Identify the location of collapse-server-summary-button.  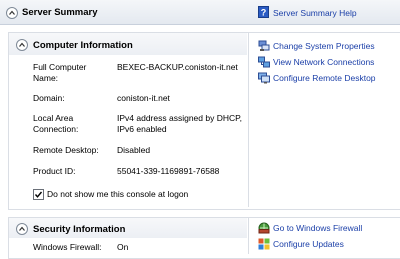
(12, 13).